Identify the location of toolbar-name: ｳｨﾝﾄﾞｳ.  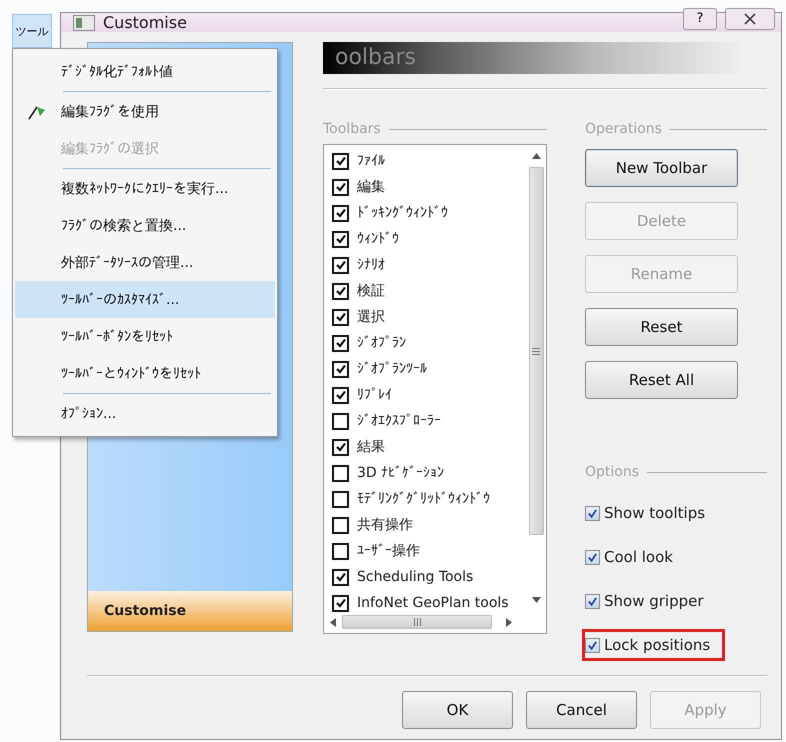
(378, 239).